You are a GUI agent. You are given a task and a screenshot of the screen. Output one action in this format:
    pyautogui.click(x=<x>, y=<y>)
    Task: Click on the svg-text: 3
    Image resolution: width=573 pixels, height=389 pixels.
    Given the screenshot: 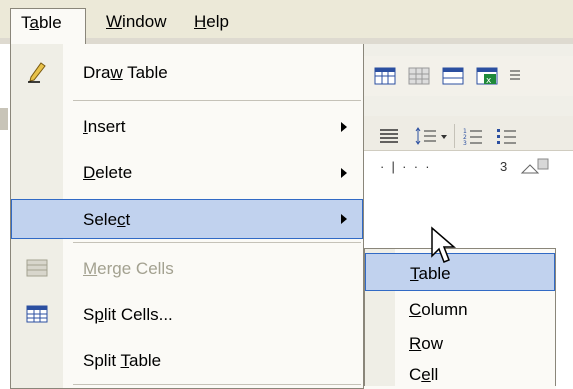 What is the action you would take?
    pyautogui.click(x=465, y=143)
    